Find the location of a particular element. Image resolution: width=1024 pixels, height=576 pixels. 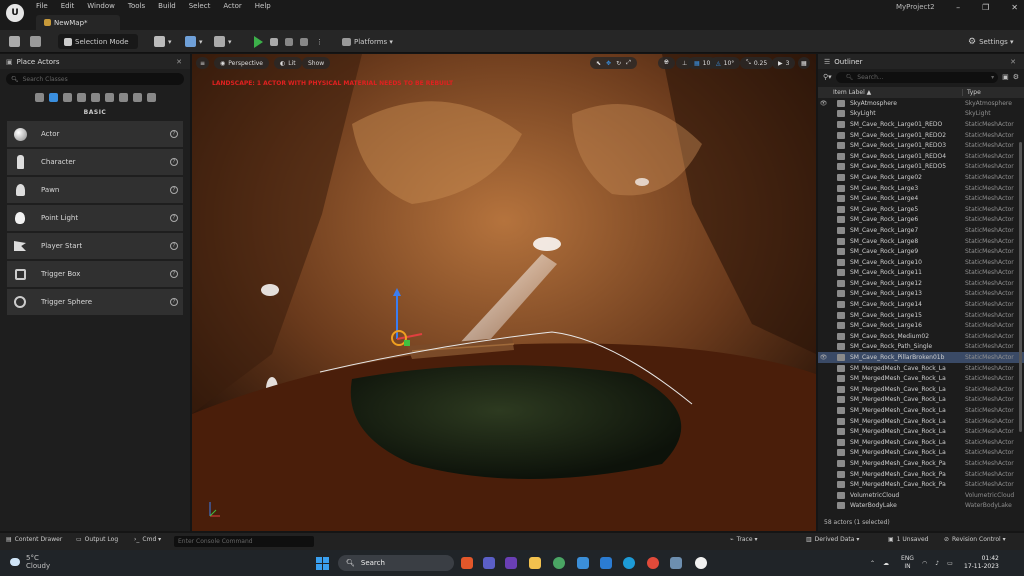

battery-icon: ▭ is located at coordinates (950, 563).